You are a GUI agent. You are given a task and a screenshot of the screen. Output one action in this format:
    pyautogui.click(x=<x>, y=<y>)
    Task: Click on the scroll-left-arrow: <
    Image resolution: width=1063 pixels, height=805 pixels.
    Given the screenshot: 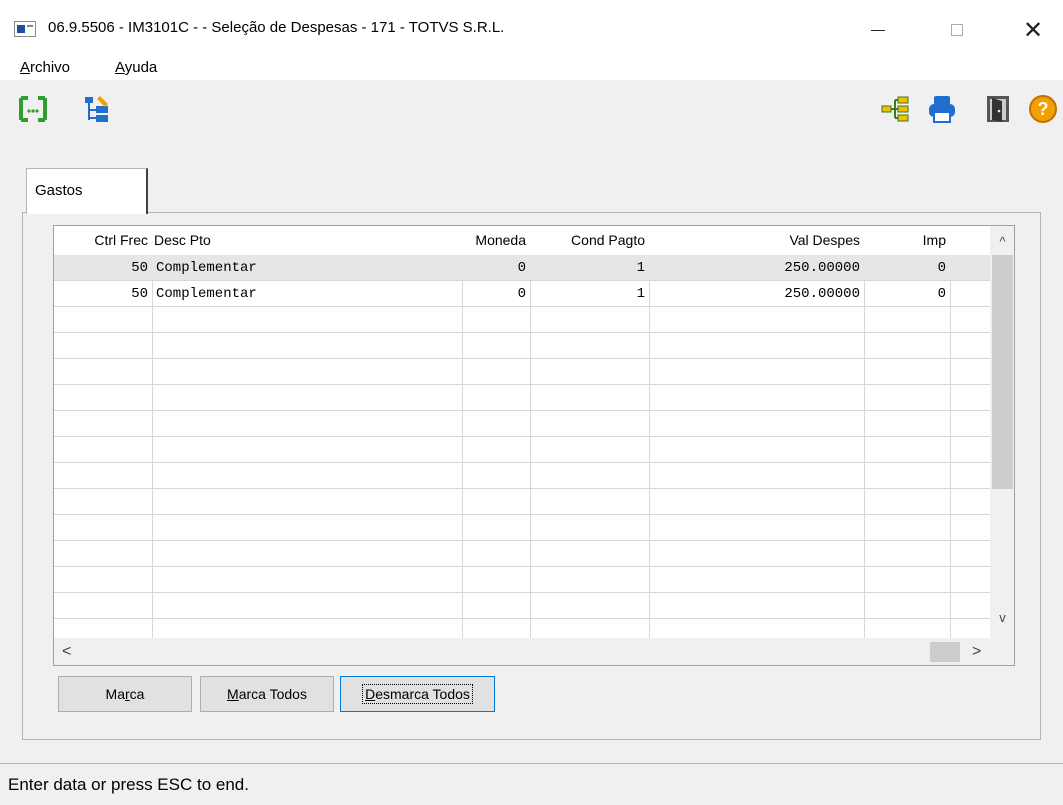 What is the action you would take?
    pyautogui.click(x=66, y=652)
    